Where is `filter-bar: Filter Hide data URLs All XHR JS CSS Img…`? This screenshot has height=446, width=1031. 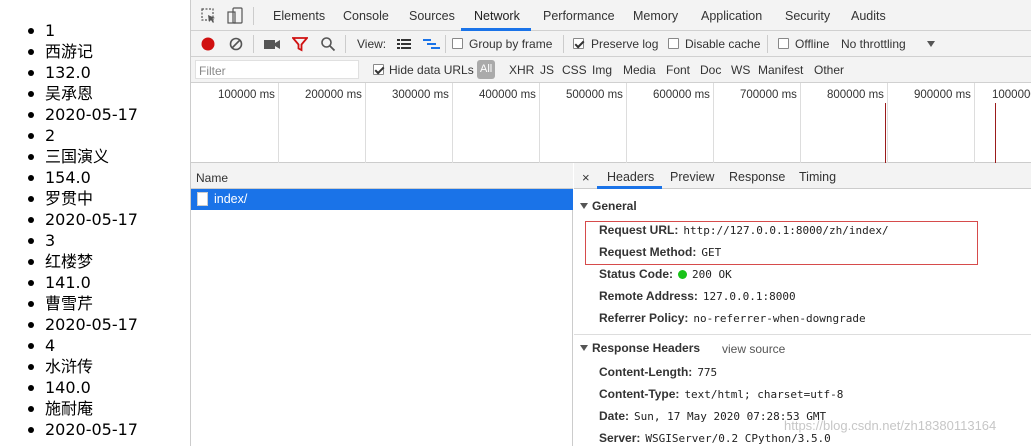 filter-bar: Filter Hide data URLs All XHR JS CSS Img… is located at coordinates (611, 70).